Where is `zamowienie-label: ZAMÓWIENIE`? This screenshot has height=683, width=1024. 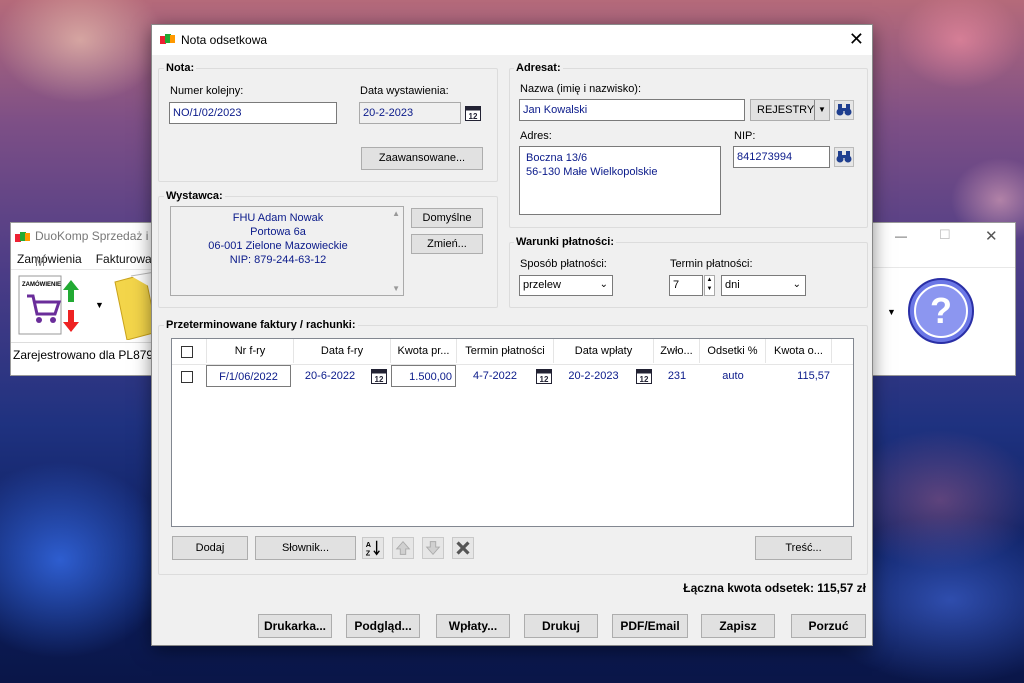
zamowienie-label: ZAMÓWIENIE is located at coordinates (41, 285).